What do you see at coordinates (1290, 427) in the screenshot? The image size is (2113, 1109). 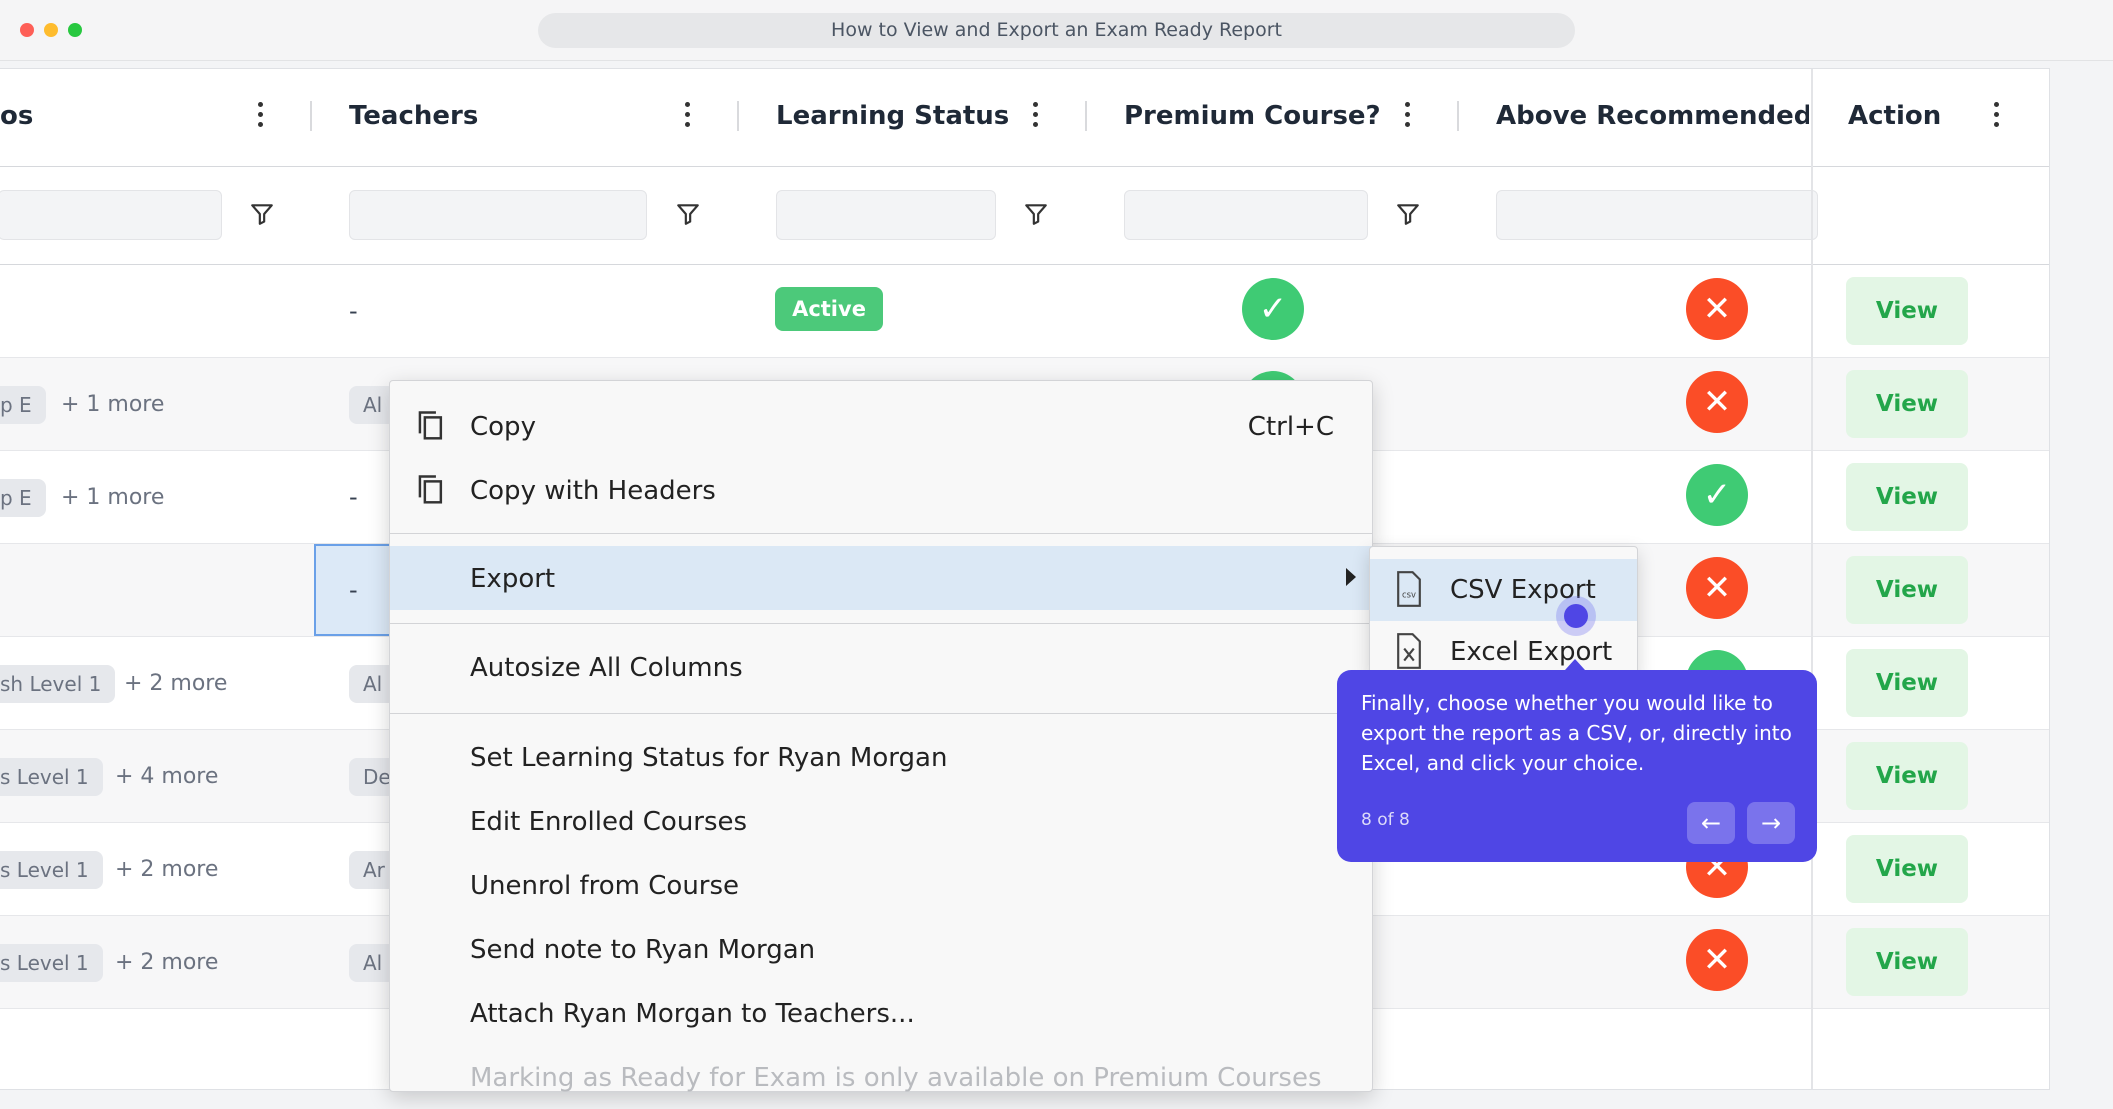 I see `menu-item-shortcut: Ctrl+C` at bounding box center [1290, 427].